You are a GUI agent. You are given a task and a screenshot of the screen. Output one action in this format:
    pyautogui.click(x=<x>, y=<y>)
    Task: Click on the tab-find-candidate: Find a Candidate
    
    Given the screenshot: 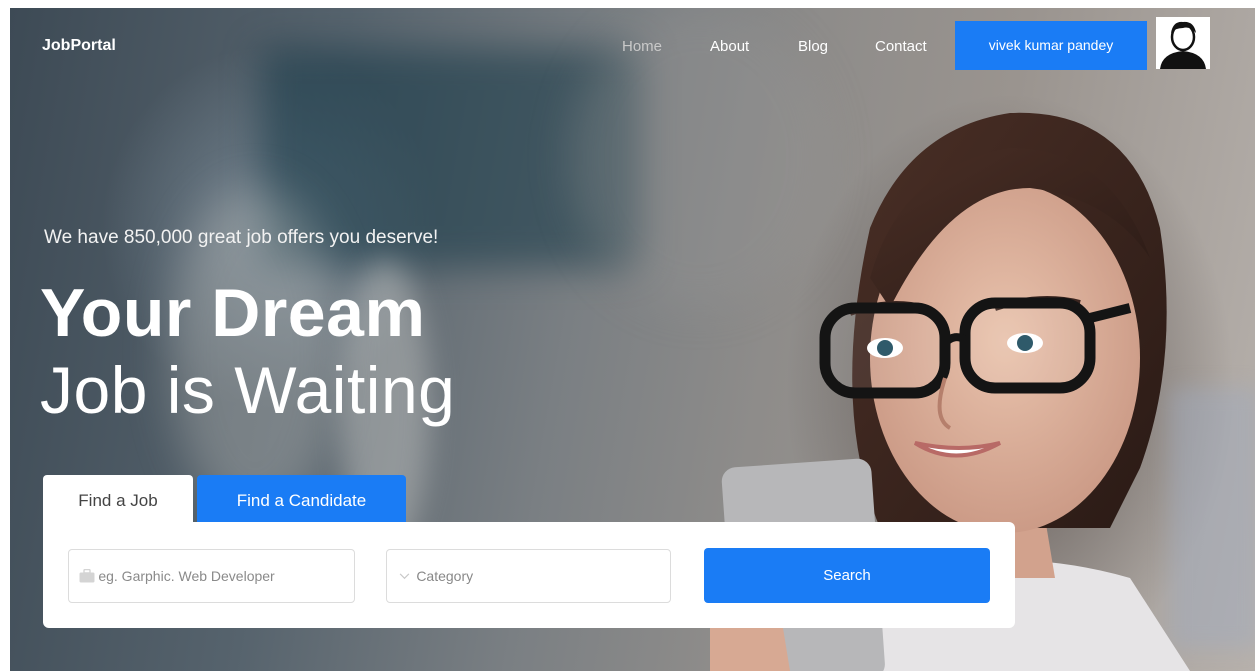 What is the action you would take?
    pyautogui.click(x=301, y=500)
    